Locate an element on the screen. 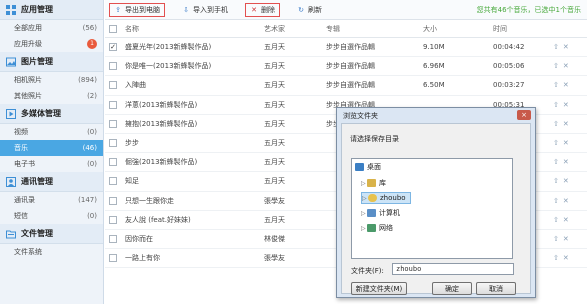 The image size is (587, 304). tree-item-desktop: 桌面 is located at coordinates (368, 167).